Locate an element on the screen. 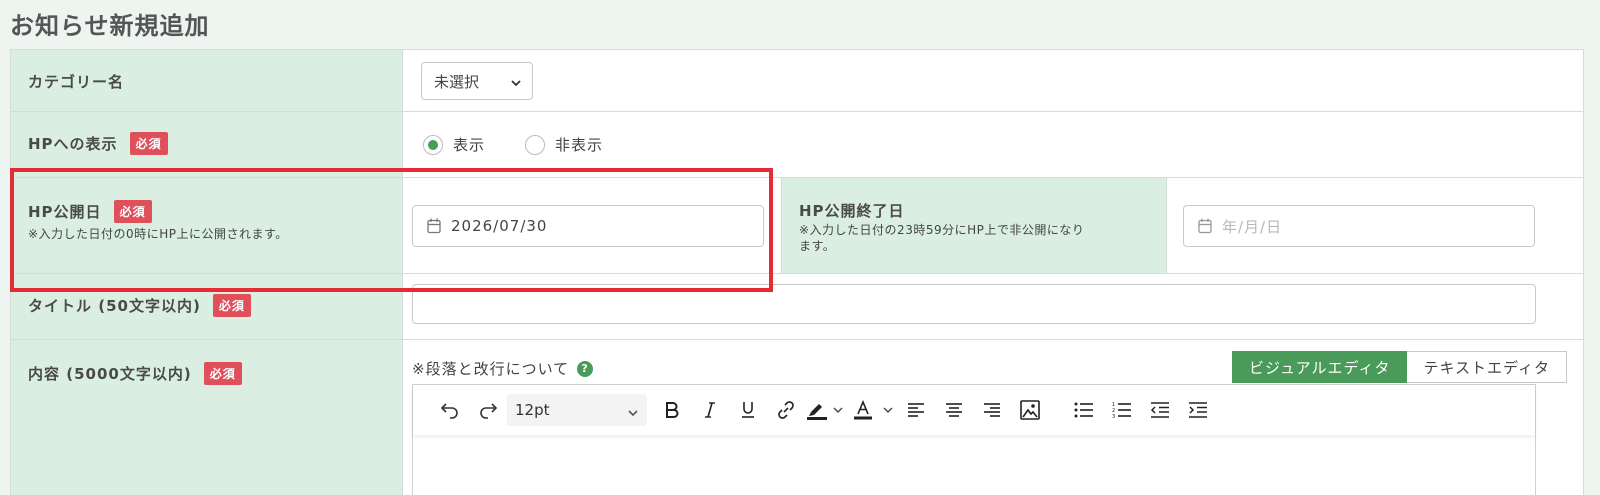  align-center-icon is located at coordinates (954, 410).